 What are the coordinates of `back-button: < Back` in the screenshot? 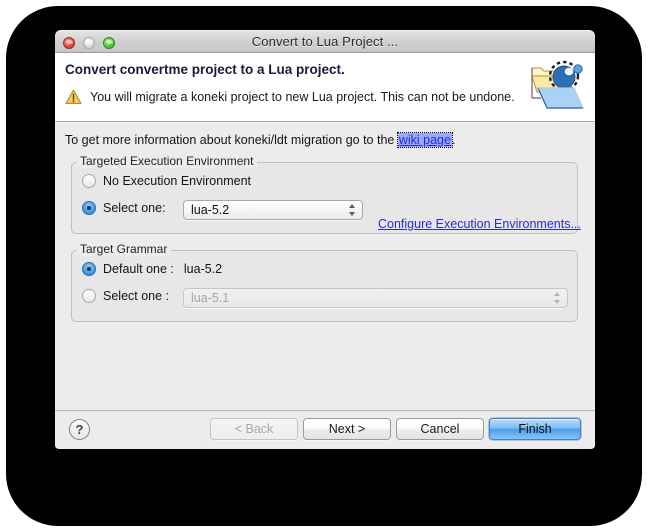 It's located at (254, 429).